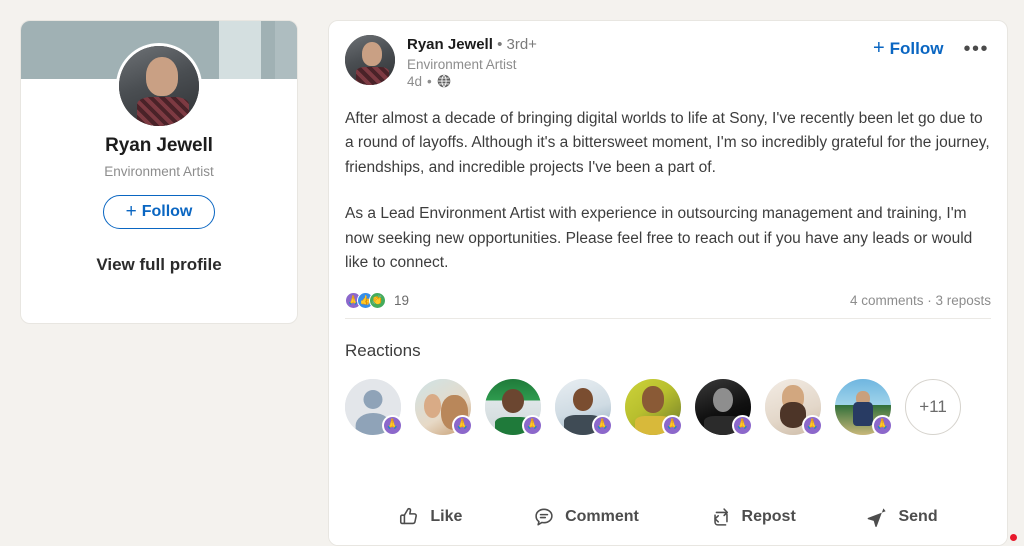 Image resolution: width=1024 pixels, height=546 pixels. Describe the element at coordinates (916, 48) in the screenshot. I see `post-follow-label: Follow` at that location.